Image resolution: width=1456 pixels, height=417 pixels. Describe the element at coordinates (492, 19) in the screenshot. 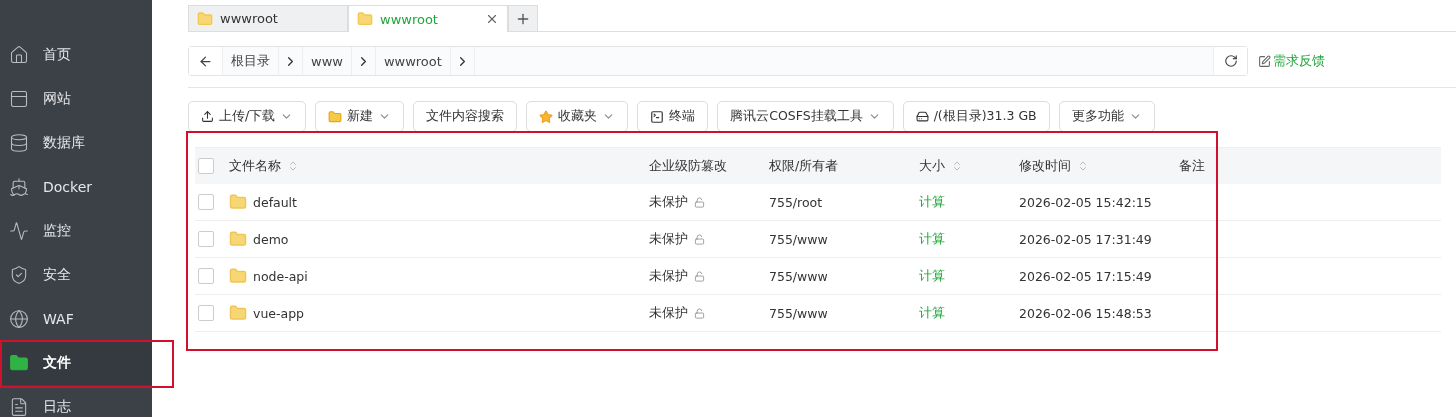

I see `close-icon` at that location.